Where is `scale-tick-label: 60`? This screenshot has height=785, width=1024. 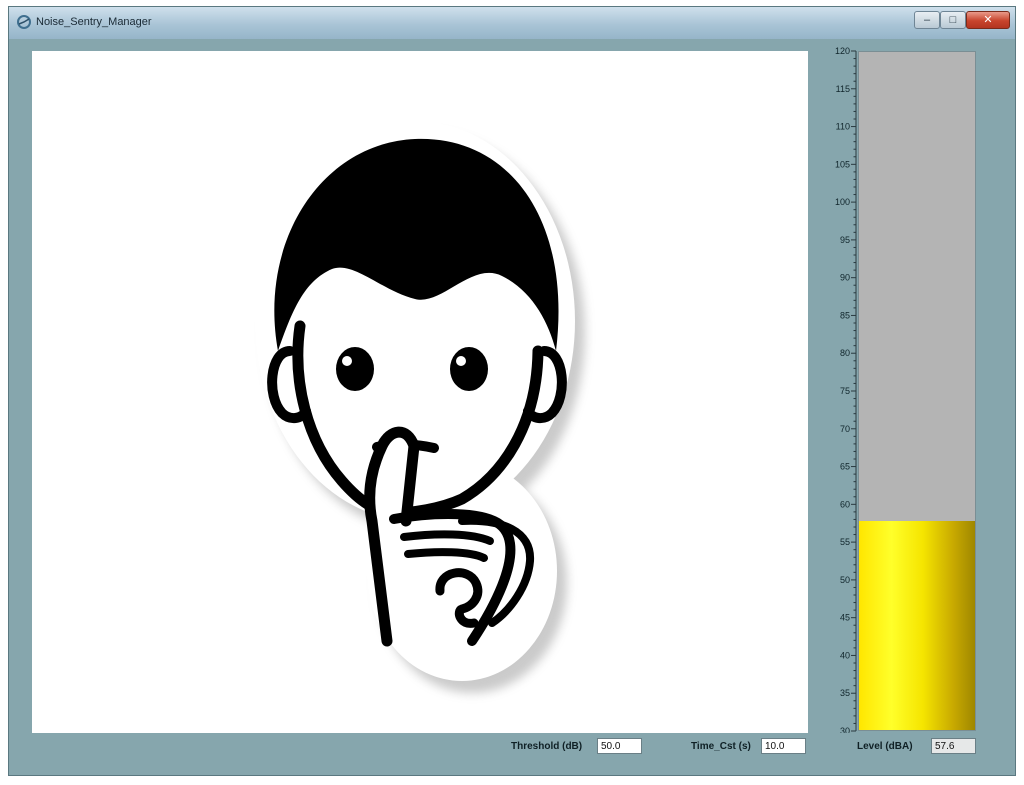 scale-tick-label: 60 is located at coordinates (845, 504).